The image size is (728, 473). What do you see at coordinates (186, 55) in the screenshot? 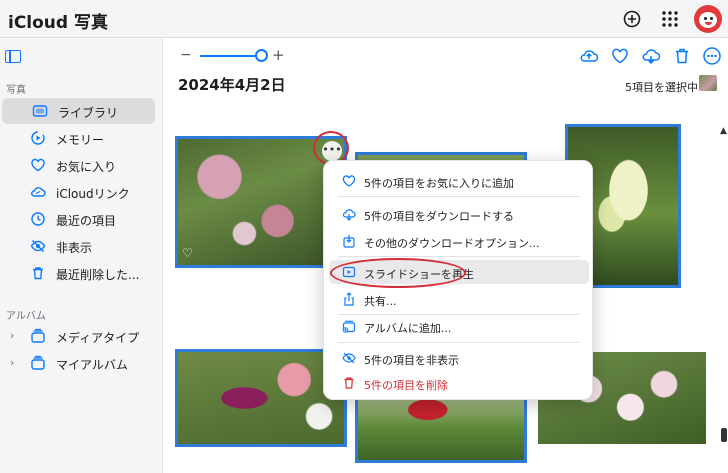
I see `zoom-out-button: −` at bounding box center [186, 55].